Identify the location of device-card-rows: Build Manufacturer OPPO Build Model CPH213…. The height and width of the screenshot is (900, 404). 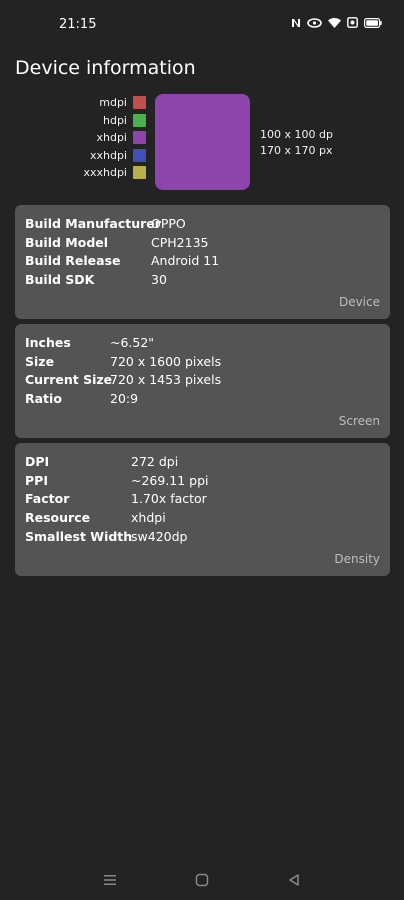
(122, 251).